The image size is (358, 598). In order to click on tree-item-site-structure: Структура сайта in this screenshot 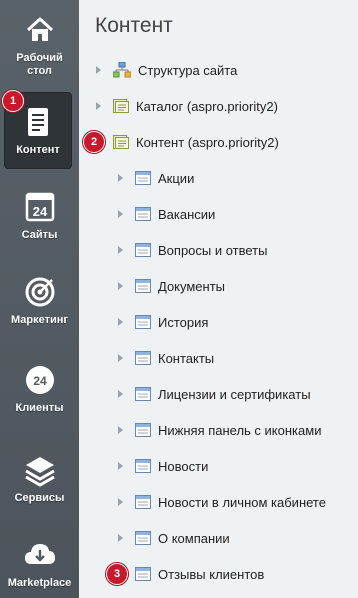, I will do `click(166, 70)`.